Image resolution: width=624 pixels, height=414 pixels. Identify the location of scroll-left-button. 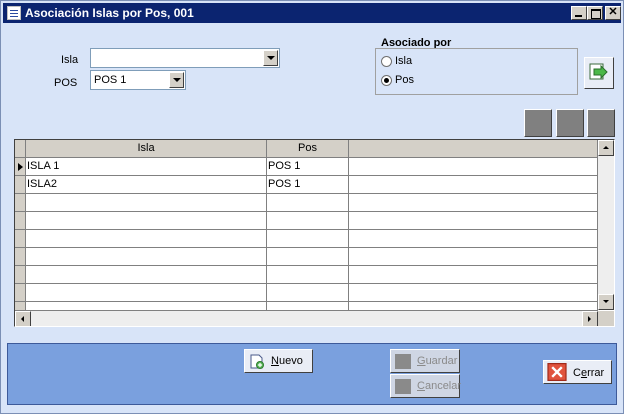
(23, 318).